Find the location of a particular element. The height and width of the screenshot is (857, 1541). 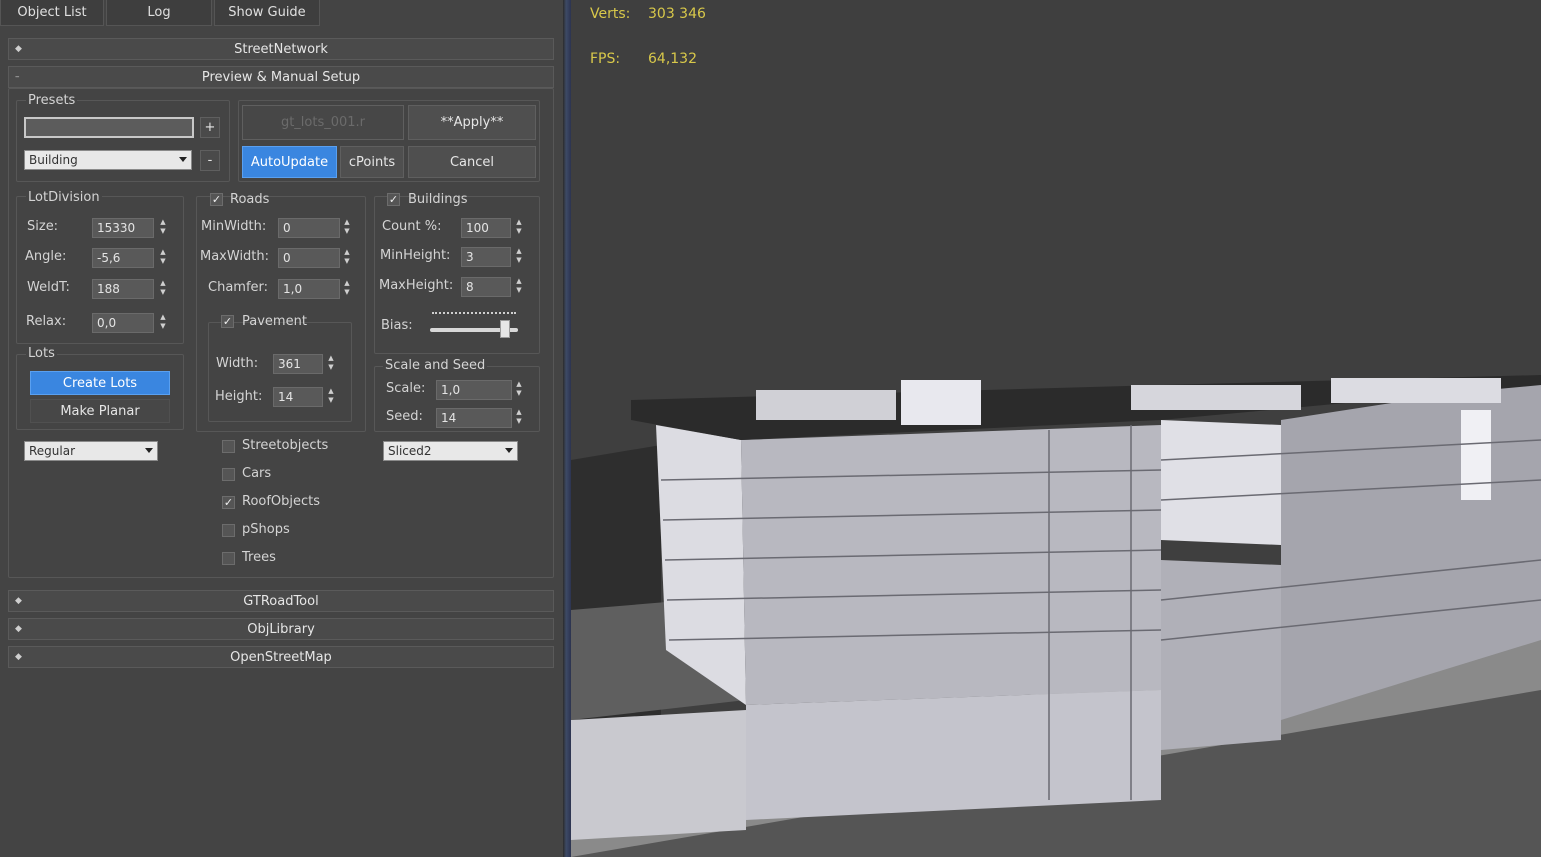

bias-label: Bias: is located at coordinates (397, 325).